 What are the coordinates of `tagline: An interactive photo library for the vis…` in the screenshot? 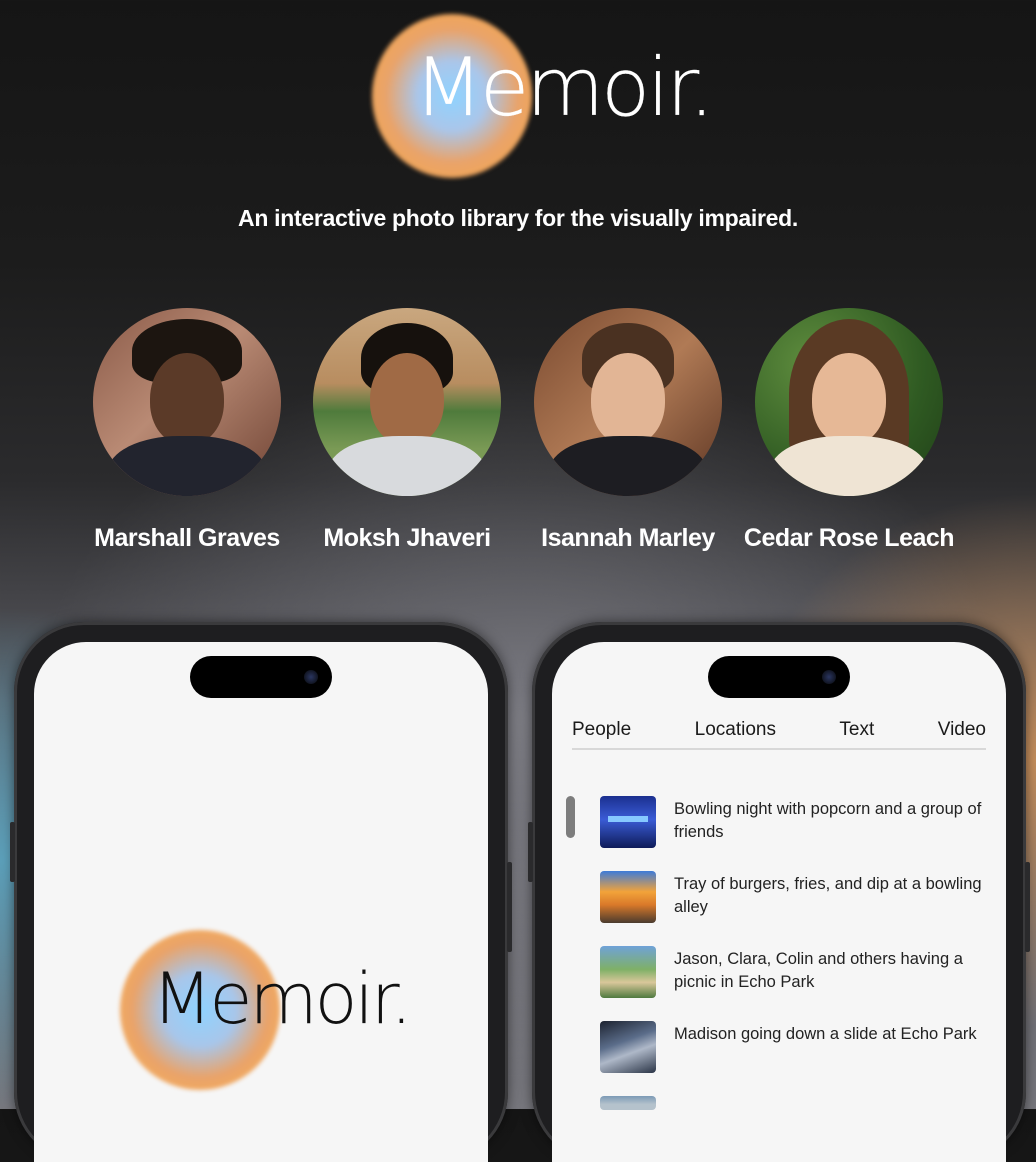 It's located at (518, 218).